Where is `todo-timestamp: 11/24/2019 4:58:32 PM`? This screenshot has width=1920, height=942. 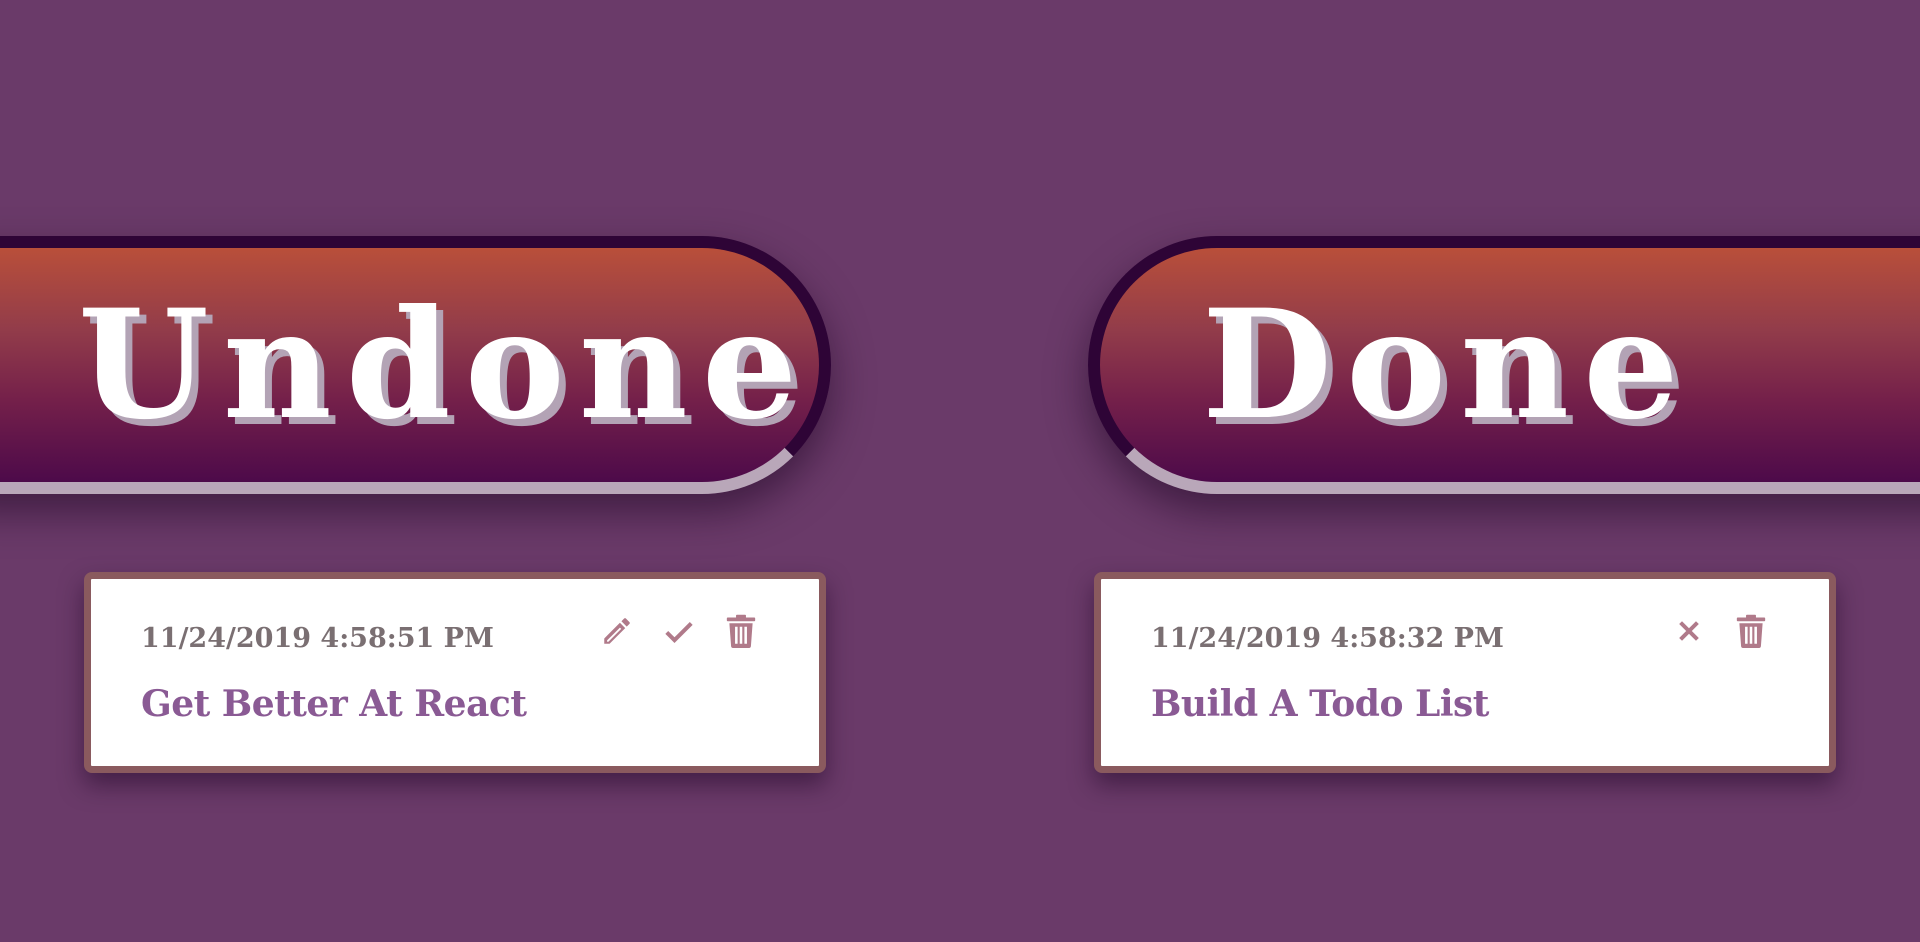 todo-timestamp: 11/24/2019 4:58:32 PM is located at coordinates (1327, 638).